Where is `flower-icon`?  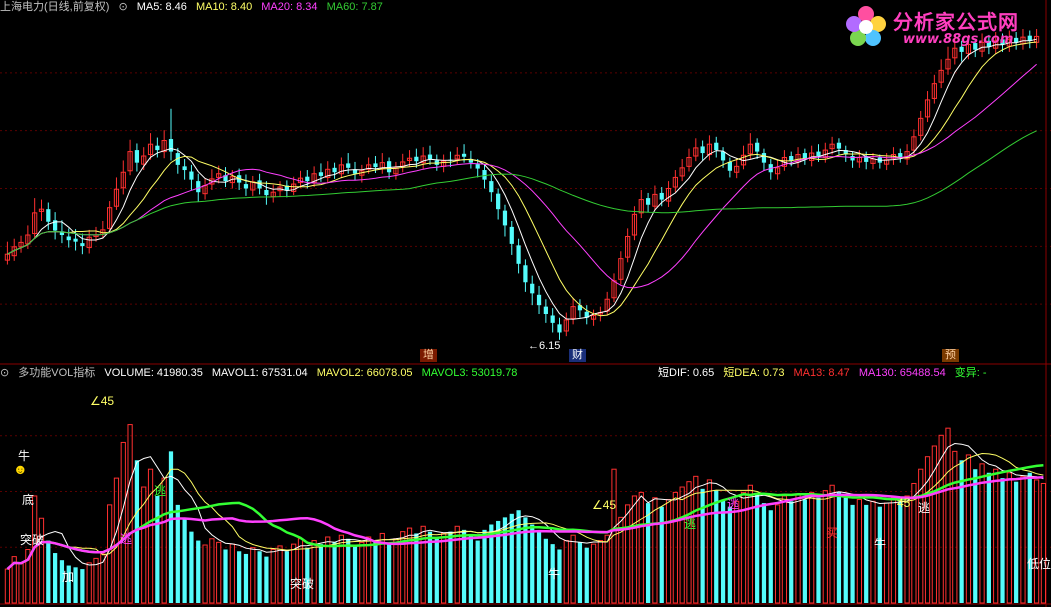
flower-icon is located at coordinates (866, 26).